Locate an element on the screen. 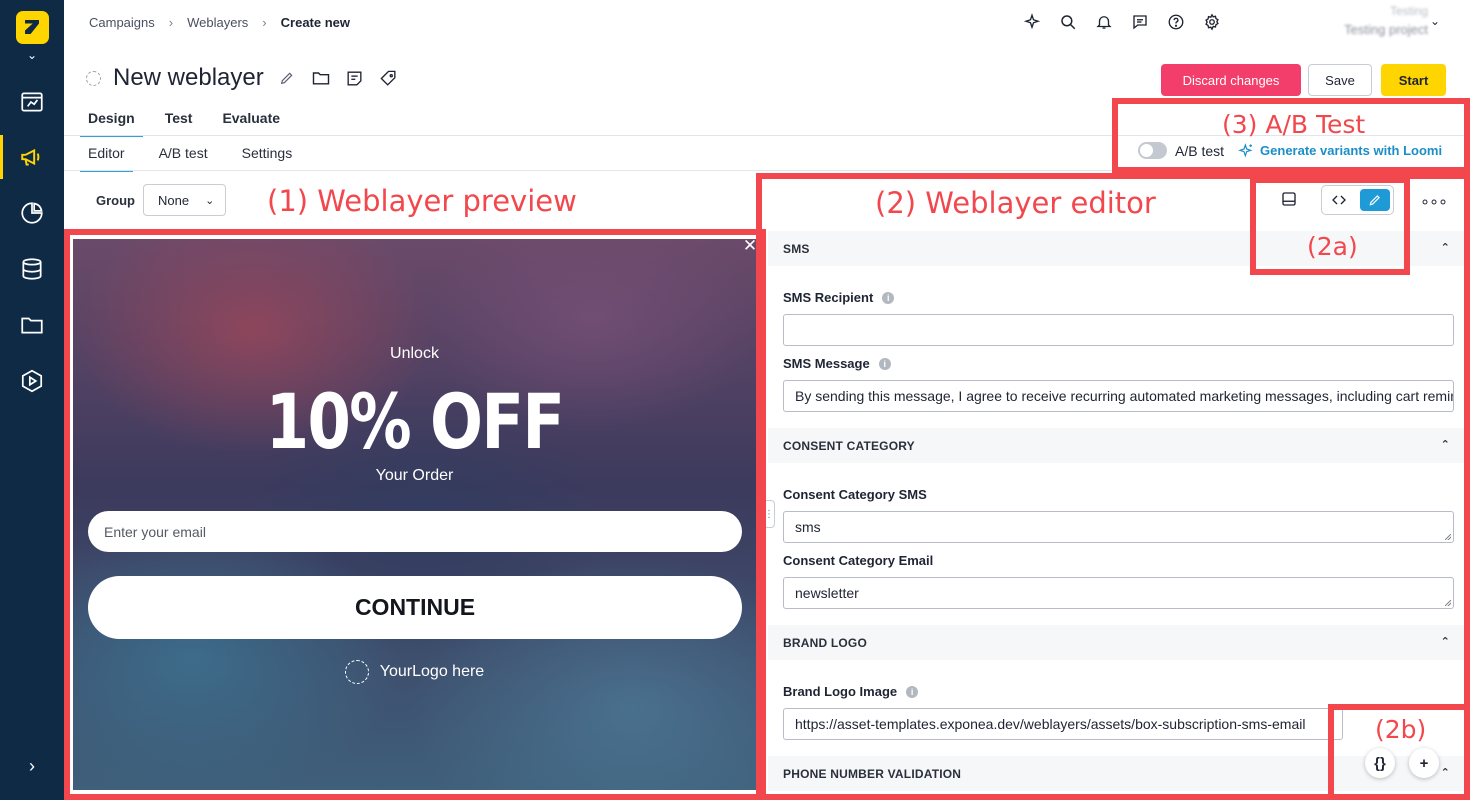 The image size is (1470, 800). search-icon is located at coordinates (1067, 21).